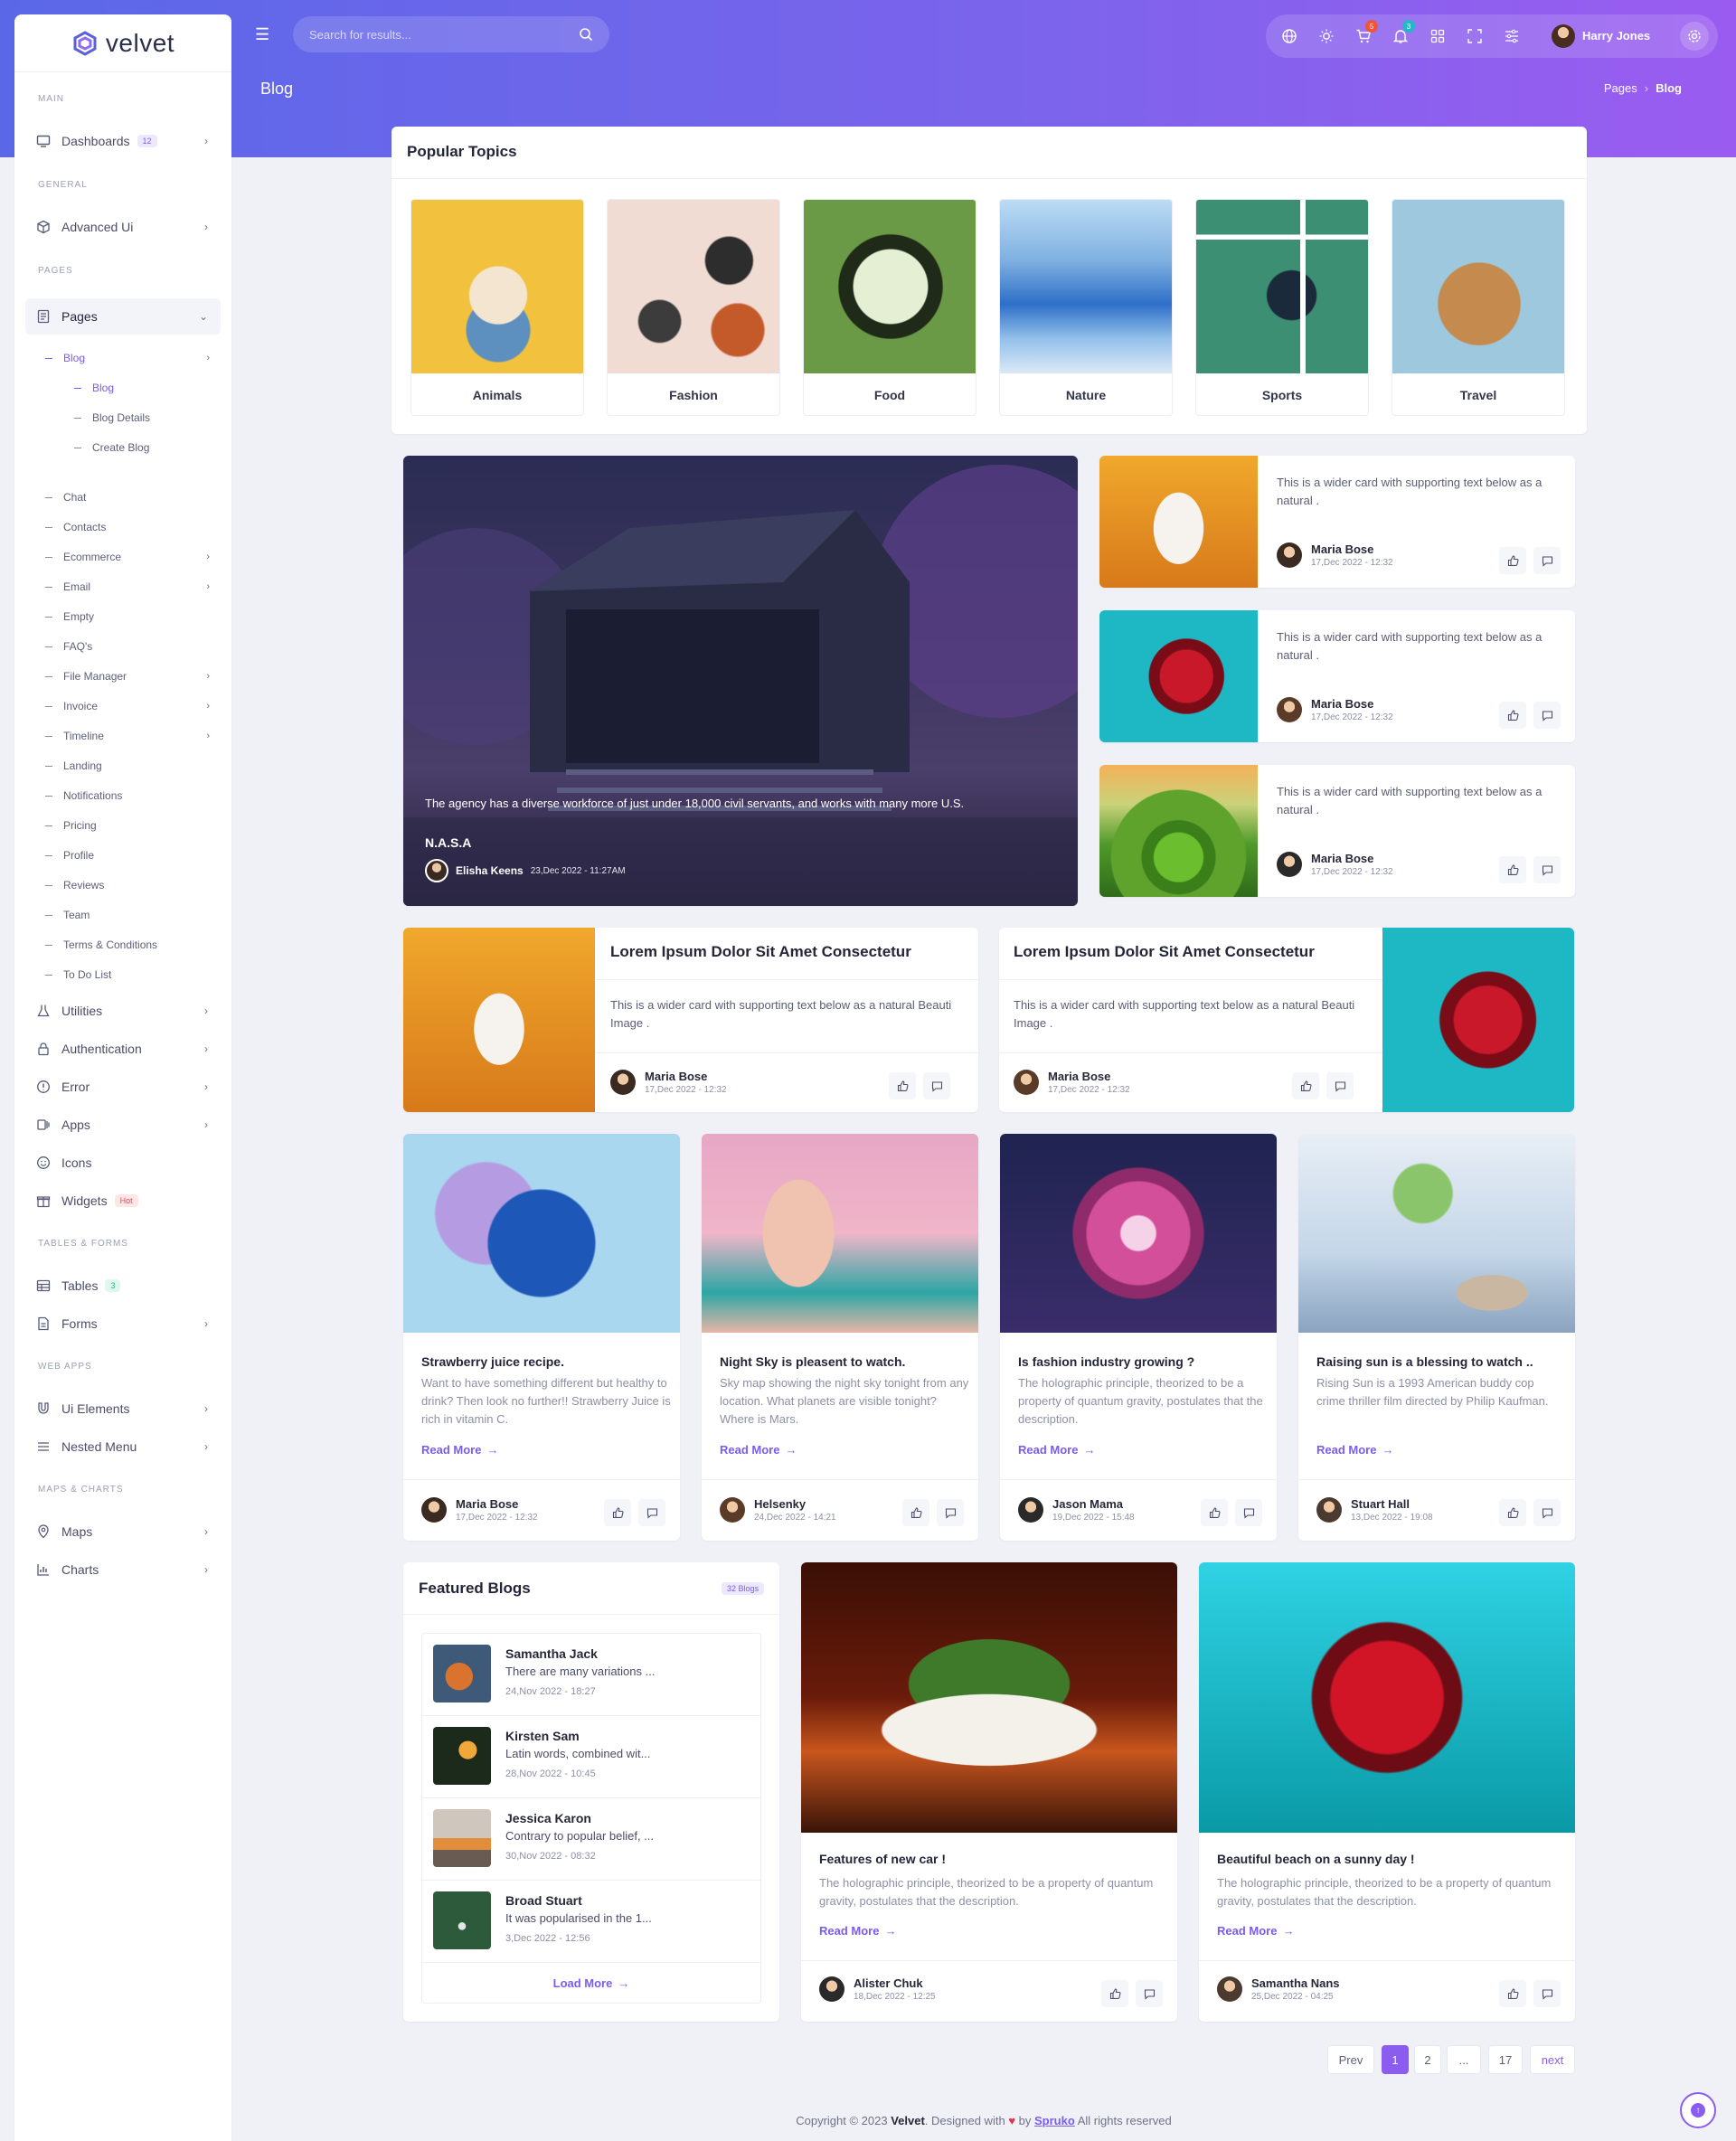 This screenshot has height=2141, width=1736. I want to click on sun-icon, so click(1327, 36).